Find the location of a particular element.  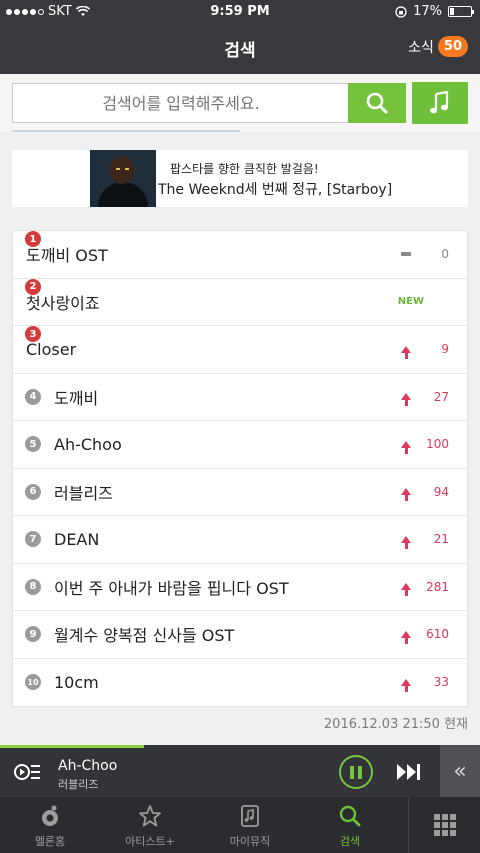

rank-change-value: 27 is located at coordinates (441, 396).